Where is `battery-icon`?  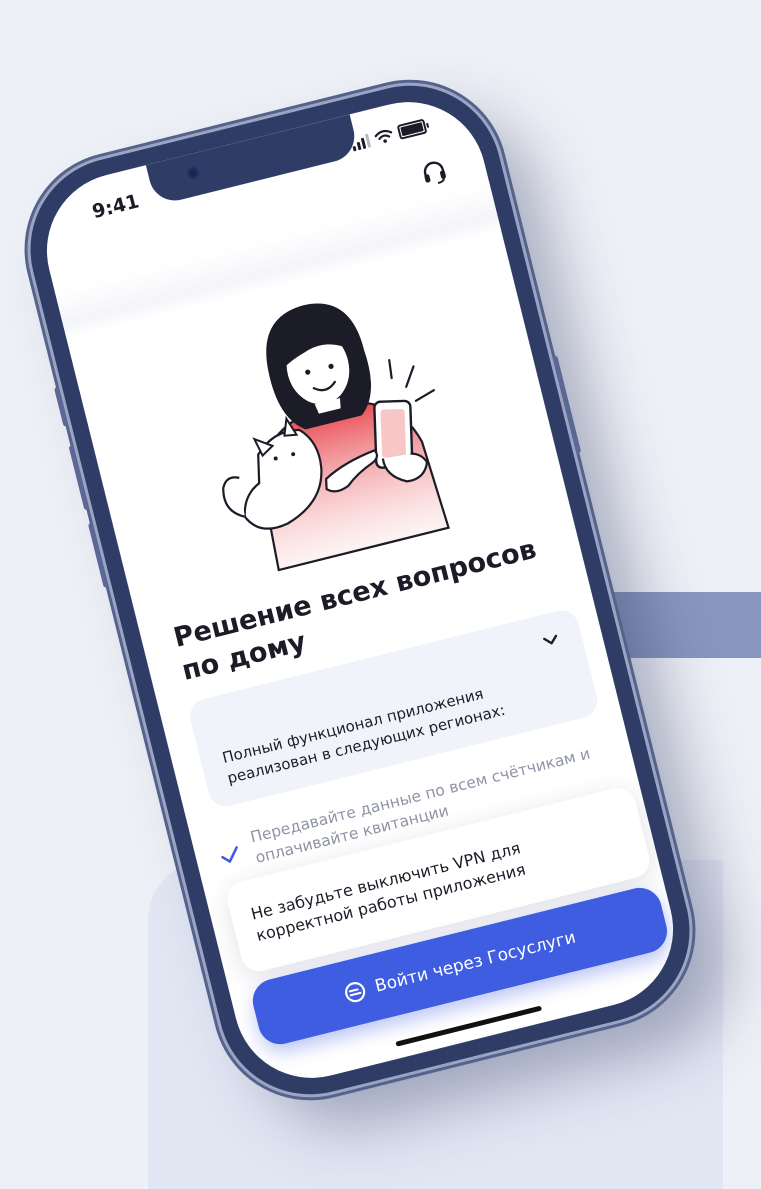
battery-icon is located at coordinates (412, 129).